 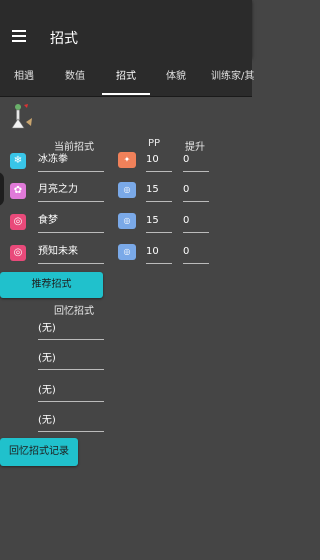 I want to click on move-row: ◎ 食梦 ◎ 15 0, so click(x=126, y=223).